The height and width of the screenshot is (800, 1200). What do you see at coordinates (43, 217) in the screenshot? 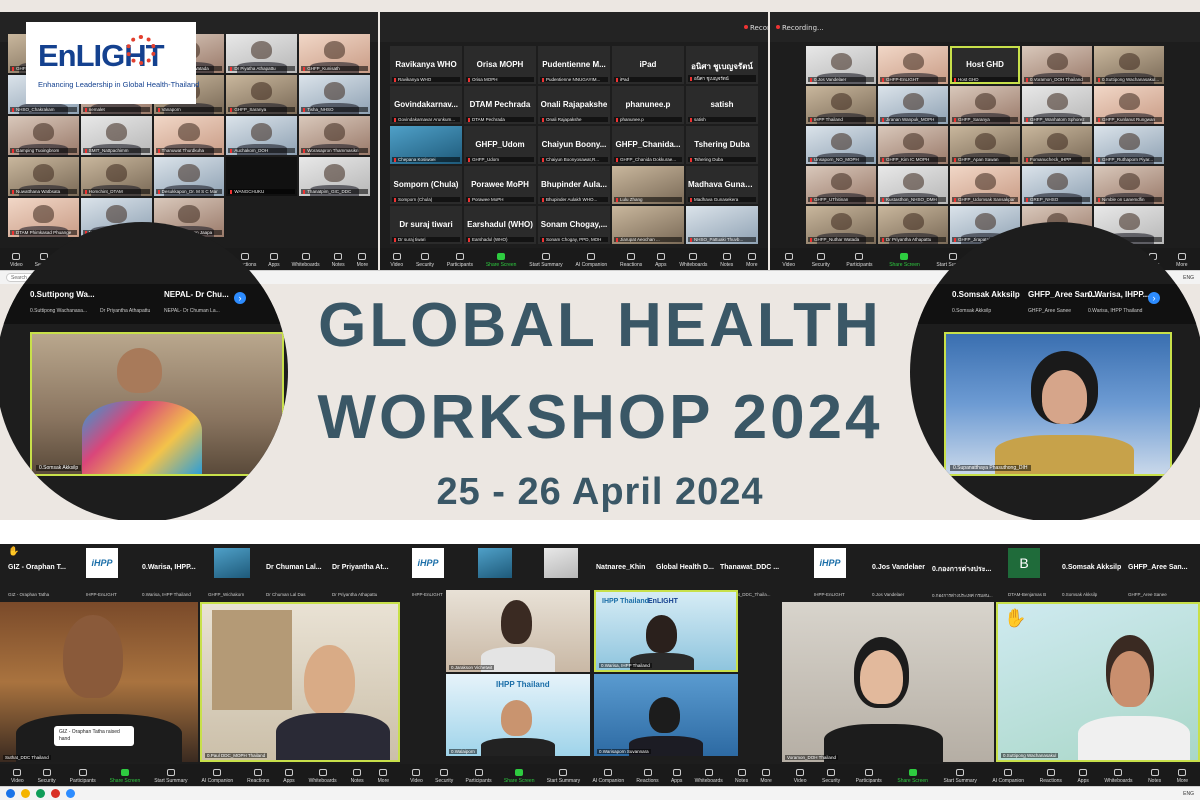
I see `participant-tile: DTAM Phimkasad Phuange` at bounding box center [43, 217].